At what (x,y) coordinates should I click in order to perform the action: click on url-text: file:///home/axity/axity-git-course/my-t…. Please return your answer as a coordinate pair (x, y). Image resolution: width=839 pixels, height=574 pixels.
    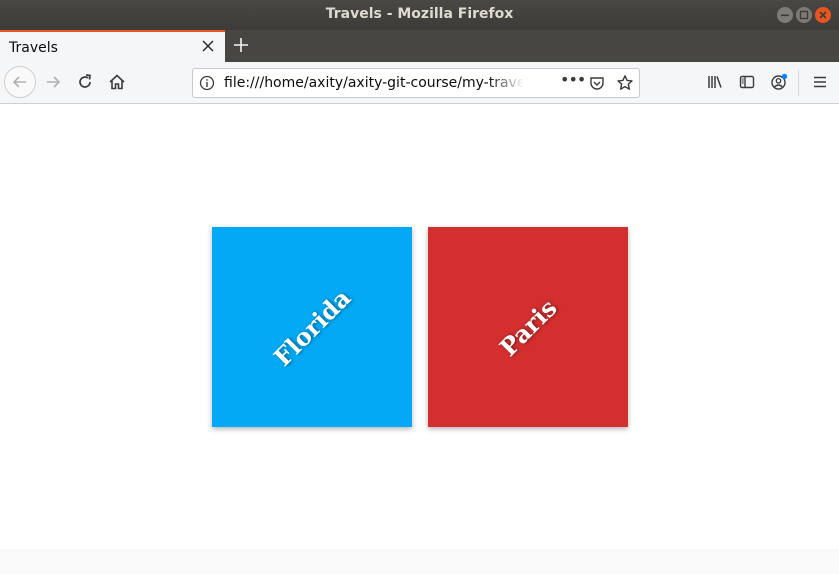
    Looking at the image, I should click on (374, 83).